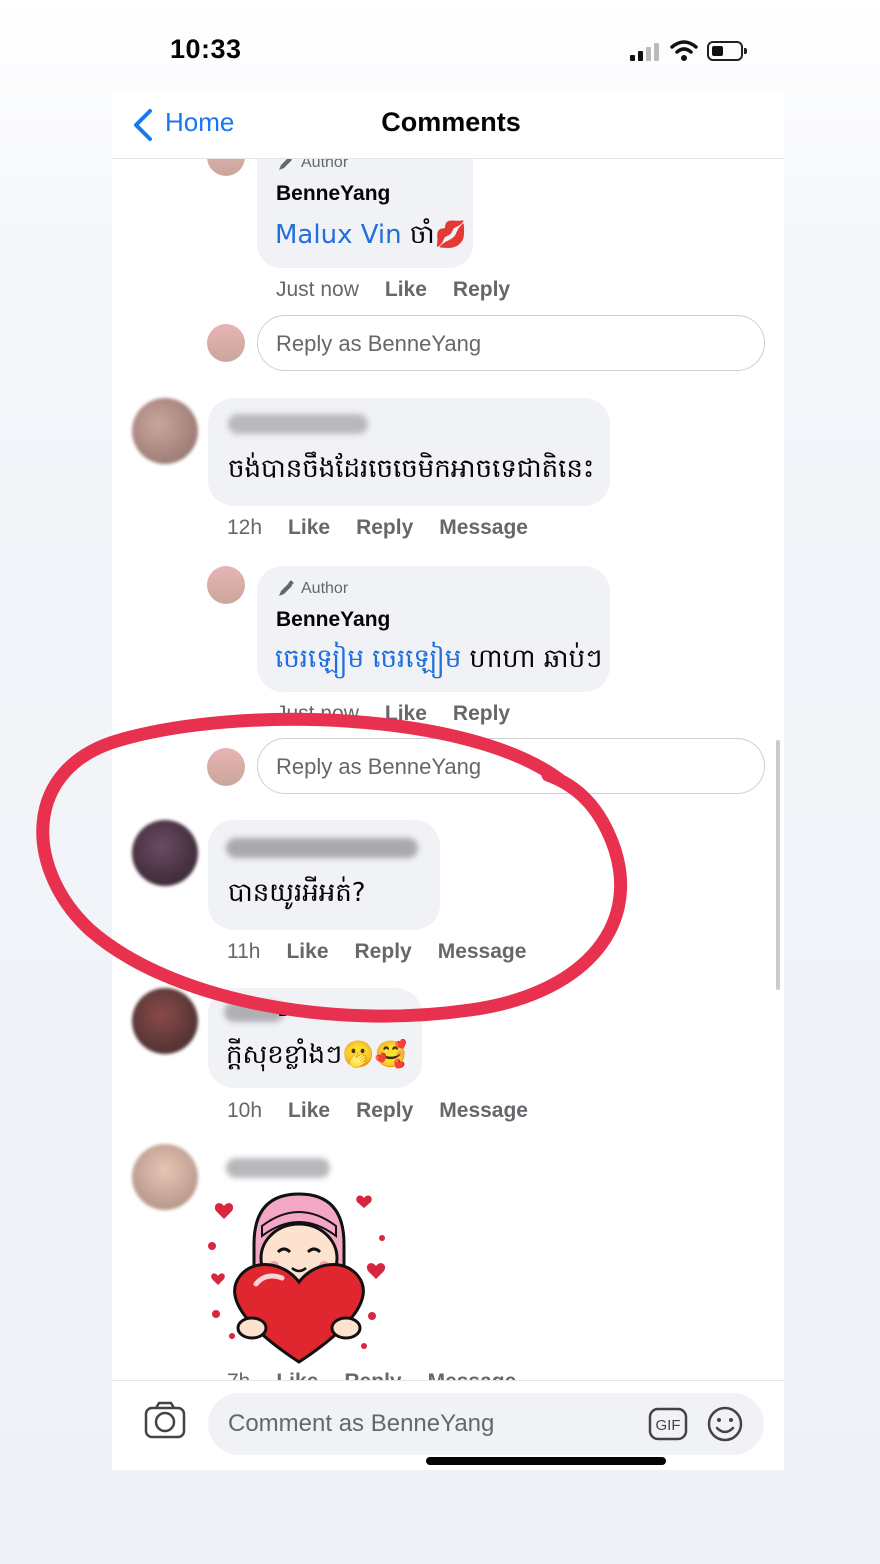 The width and height of the screenshot is (880, 1564). I want to click on battery-icon, so click(727, 51).